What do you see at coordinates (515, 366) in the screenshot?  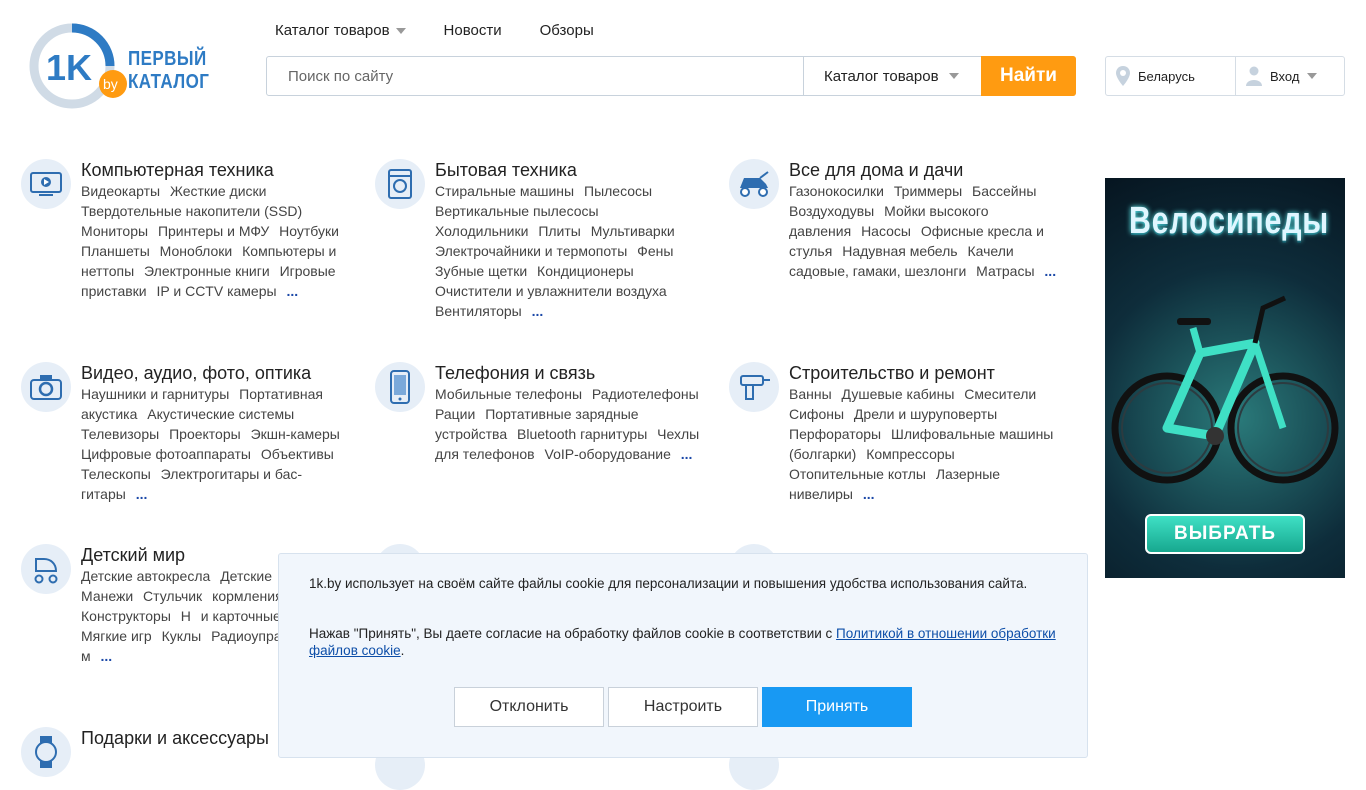 I see `category-title: Телефония и связь` at bounding box center [515, 366].